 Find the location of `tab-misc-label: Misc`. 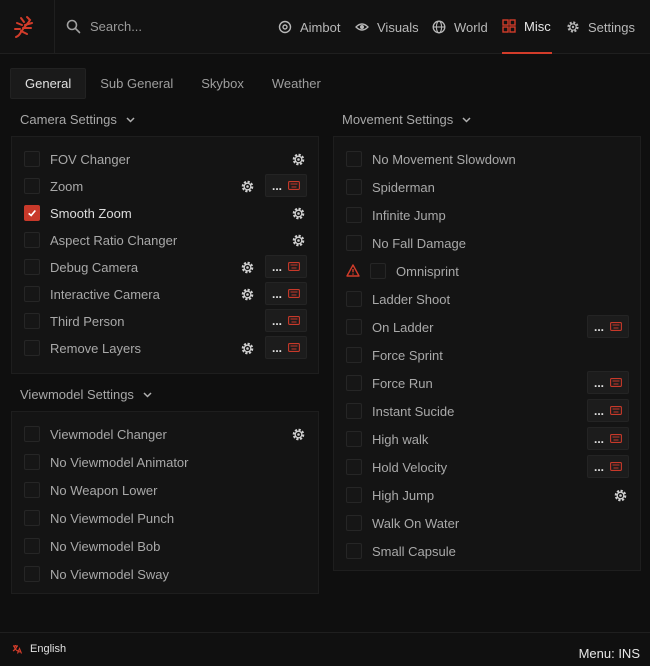

tab-misc-label: Misc is located at coordinates (537, 26).